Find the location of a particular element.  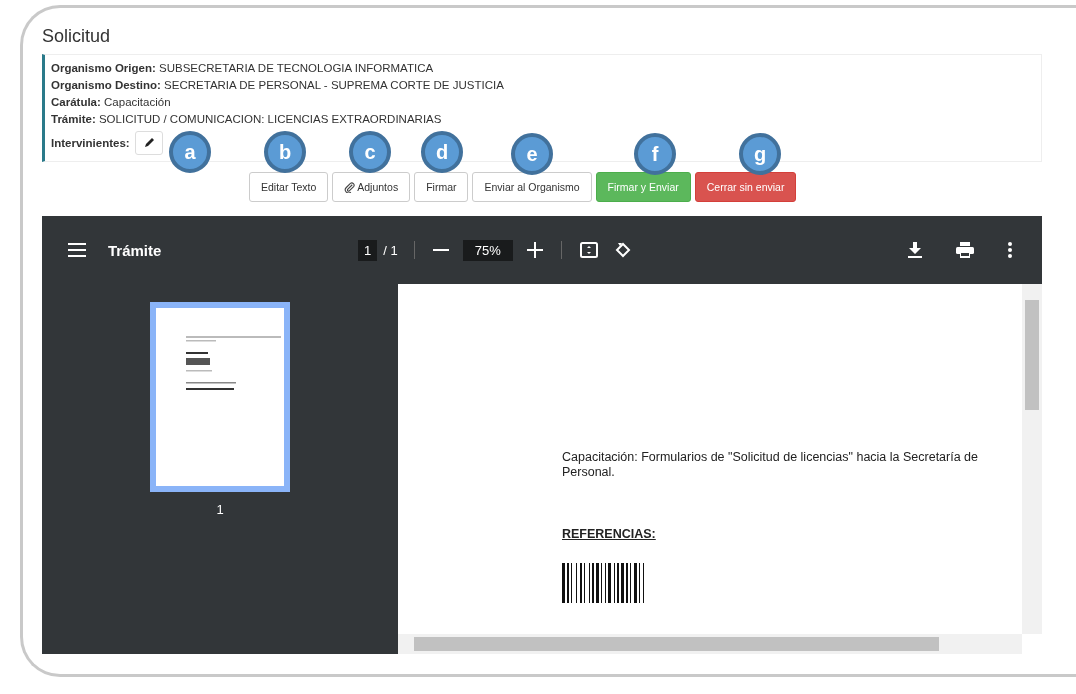

callout-marker: g is located at coordinates (760, 154).